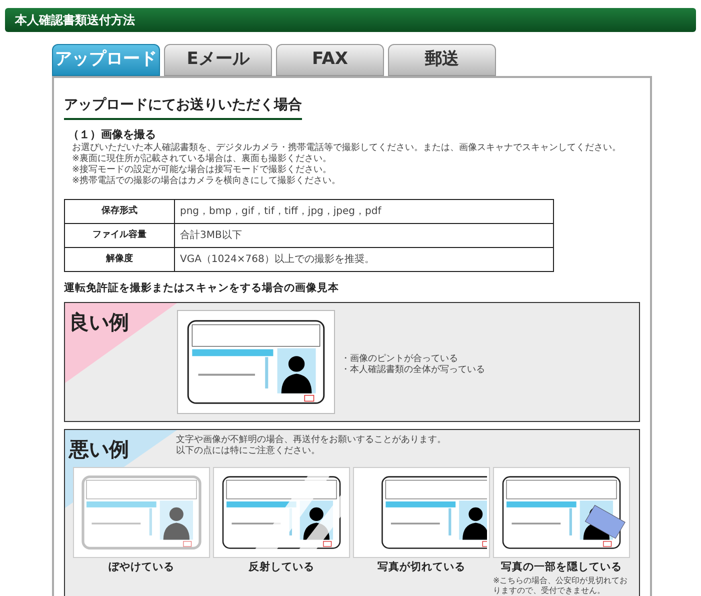 The width and height of the screenshot is (701, 596). Describe the element at coordinates (330, 60) in the screenshot. I see `tab: FAX` at that location.